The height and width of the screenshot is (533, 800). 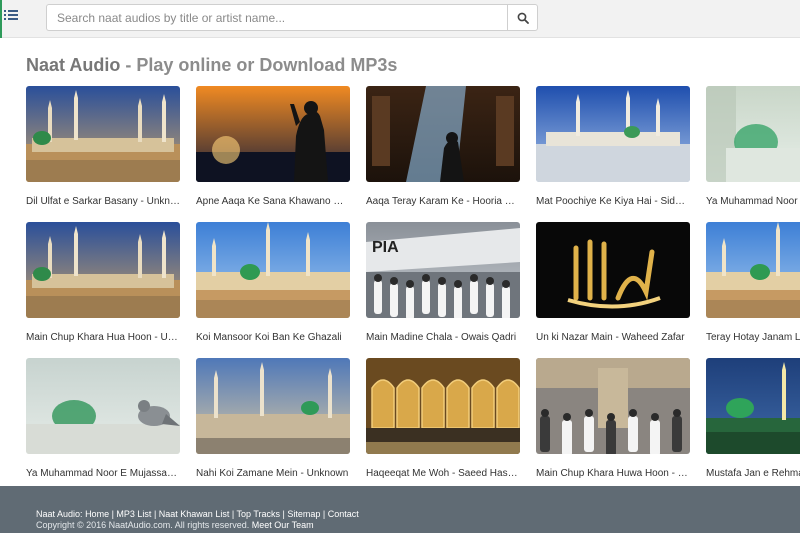 I want to click on search-button, so click(x=522, y=17).